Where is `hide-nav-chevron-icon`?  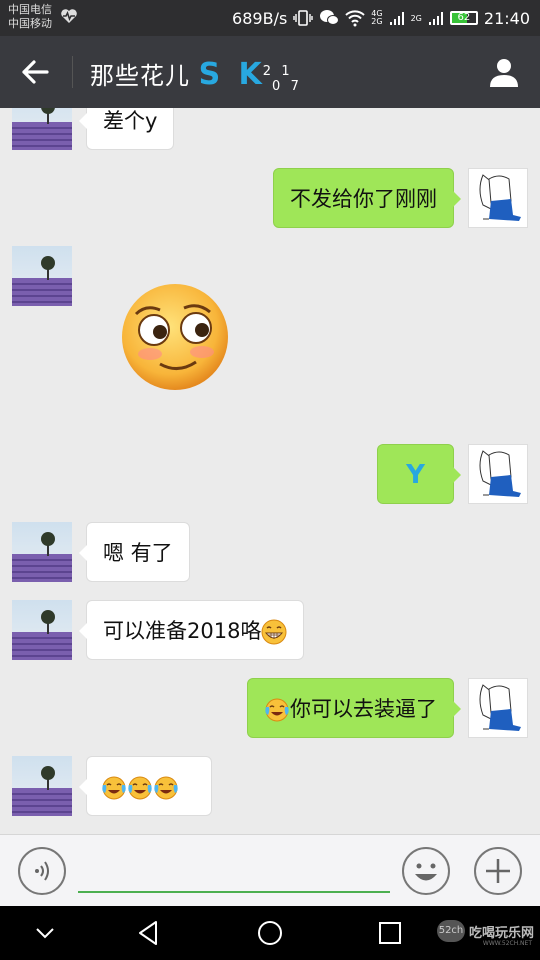
hide-nav-chevron-icon is located at coordinates (45, 933).